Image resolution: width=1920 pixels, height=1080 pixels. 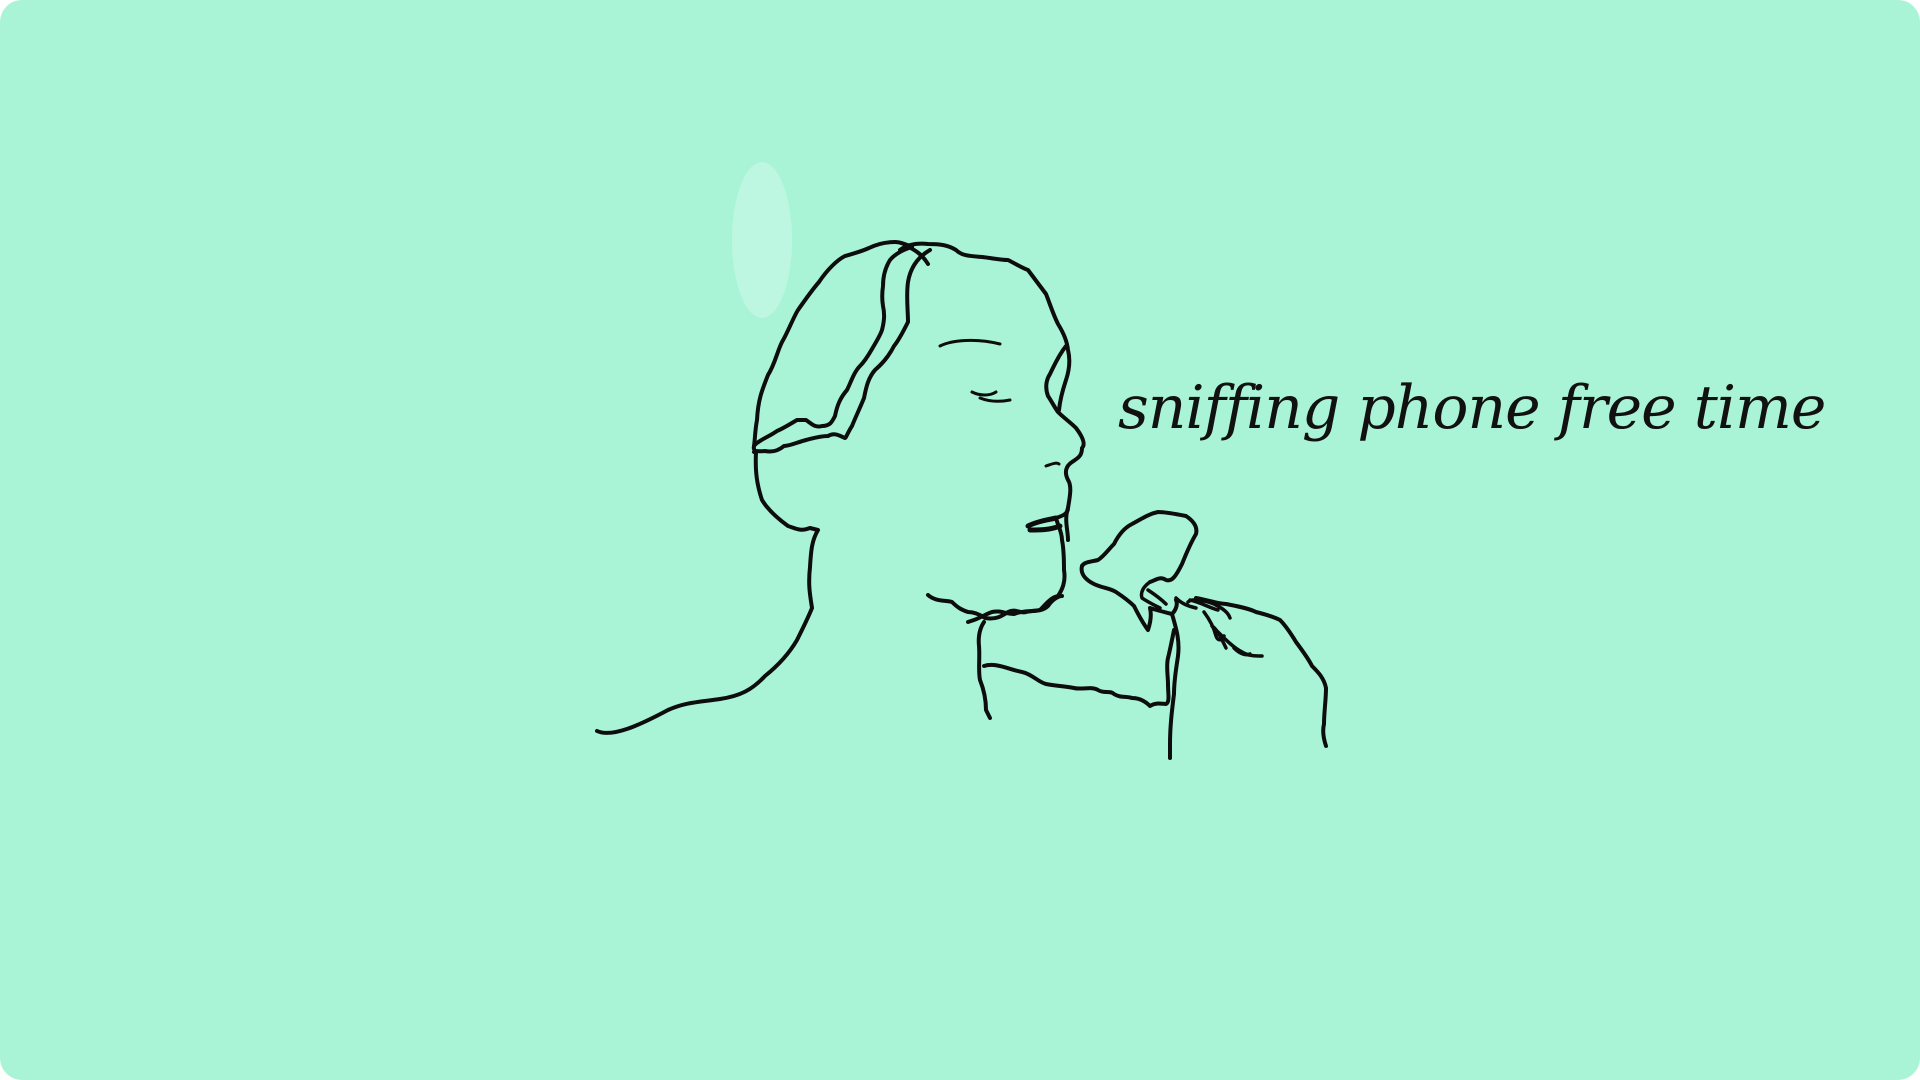 I want to click on jaw-line, so click(x=1067, y=524).